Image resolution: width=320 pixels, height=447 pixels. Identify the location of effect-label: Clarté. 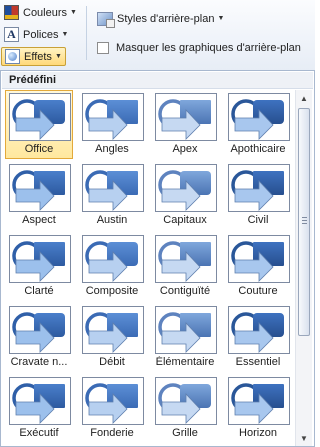
(39, 291).